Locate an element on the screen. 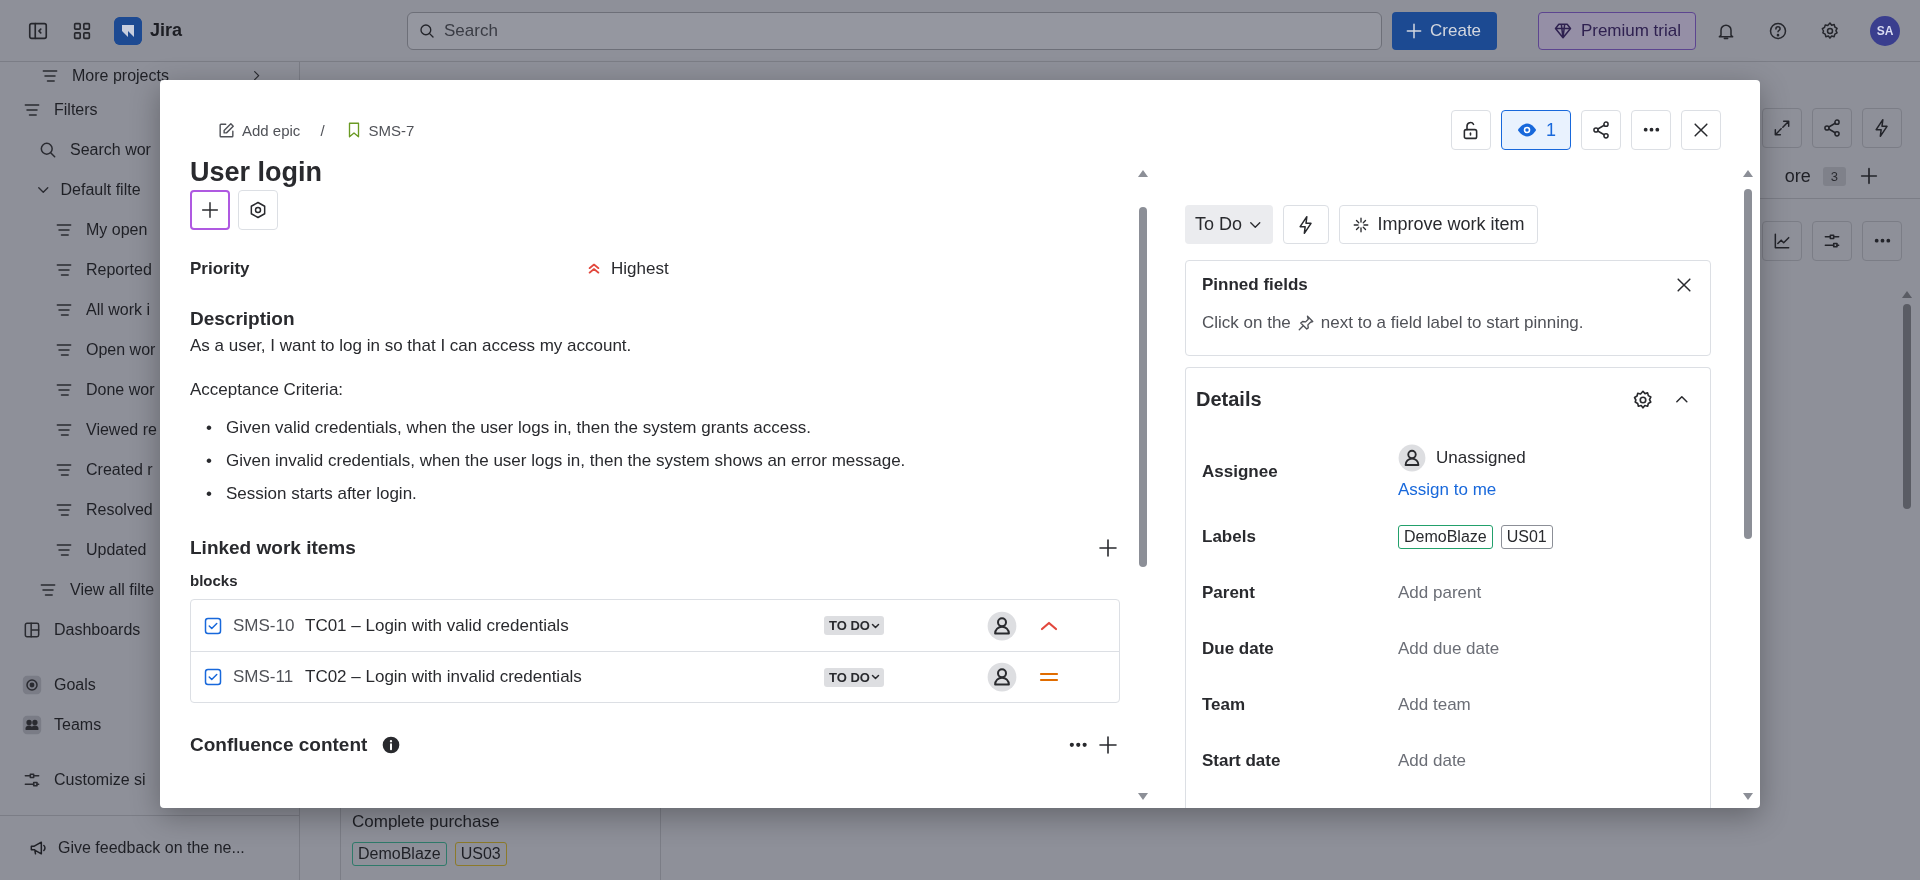  item-key: SMS-10 is located at coordinates (269, 625).